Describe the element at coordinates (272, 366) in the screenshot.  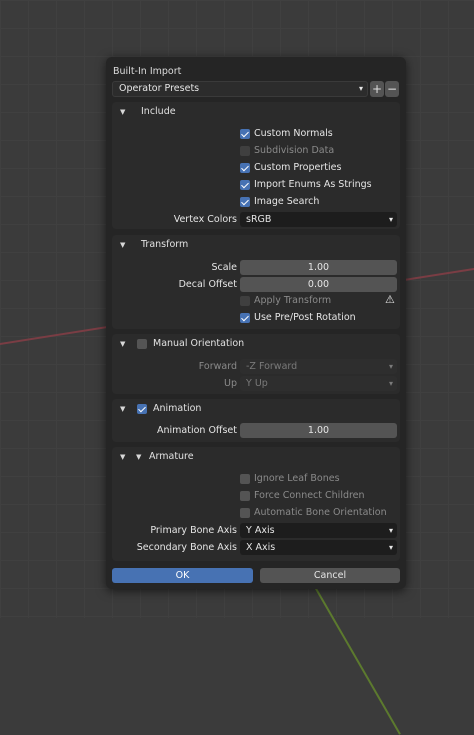
I see `forward-value: -Z Forward` at that location.